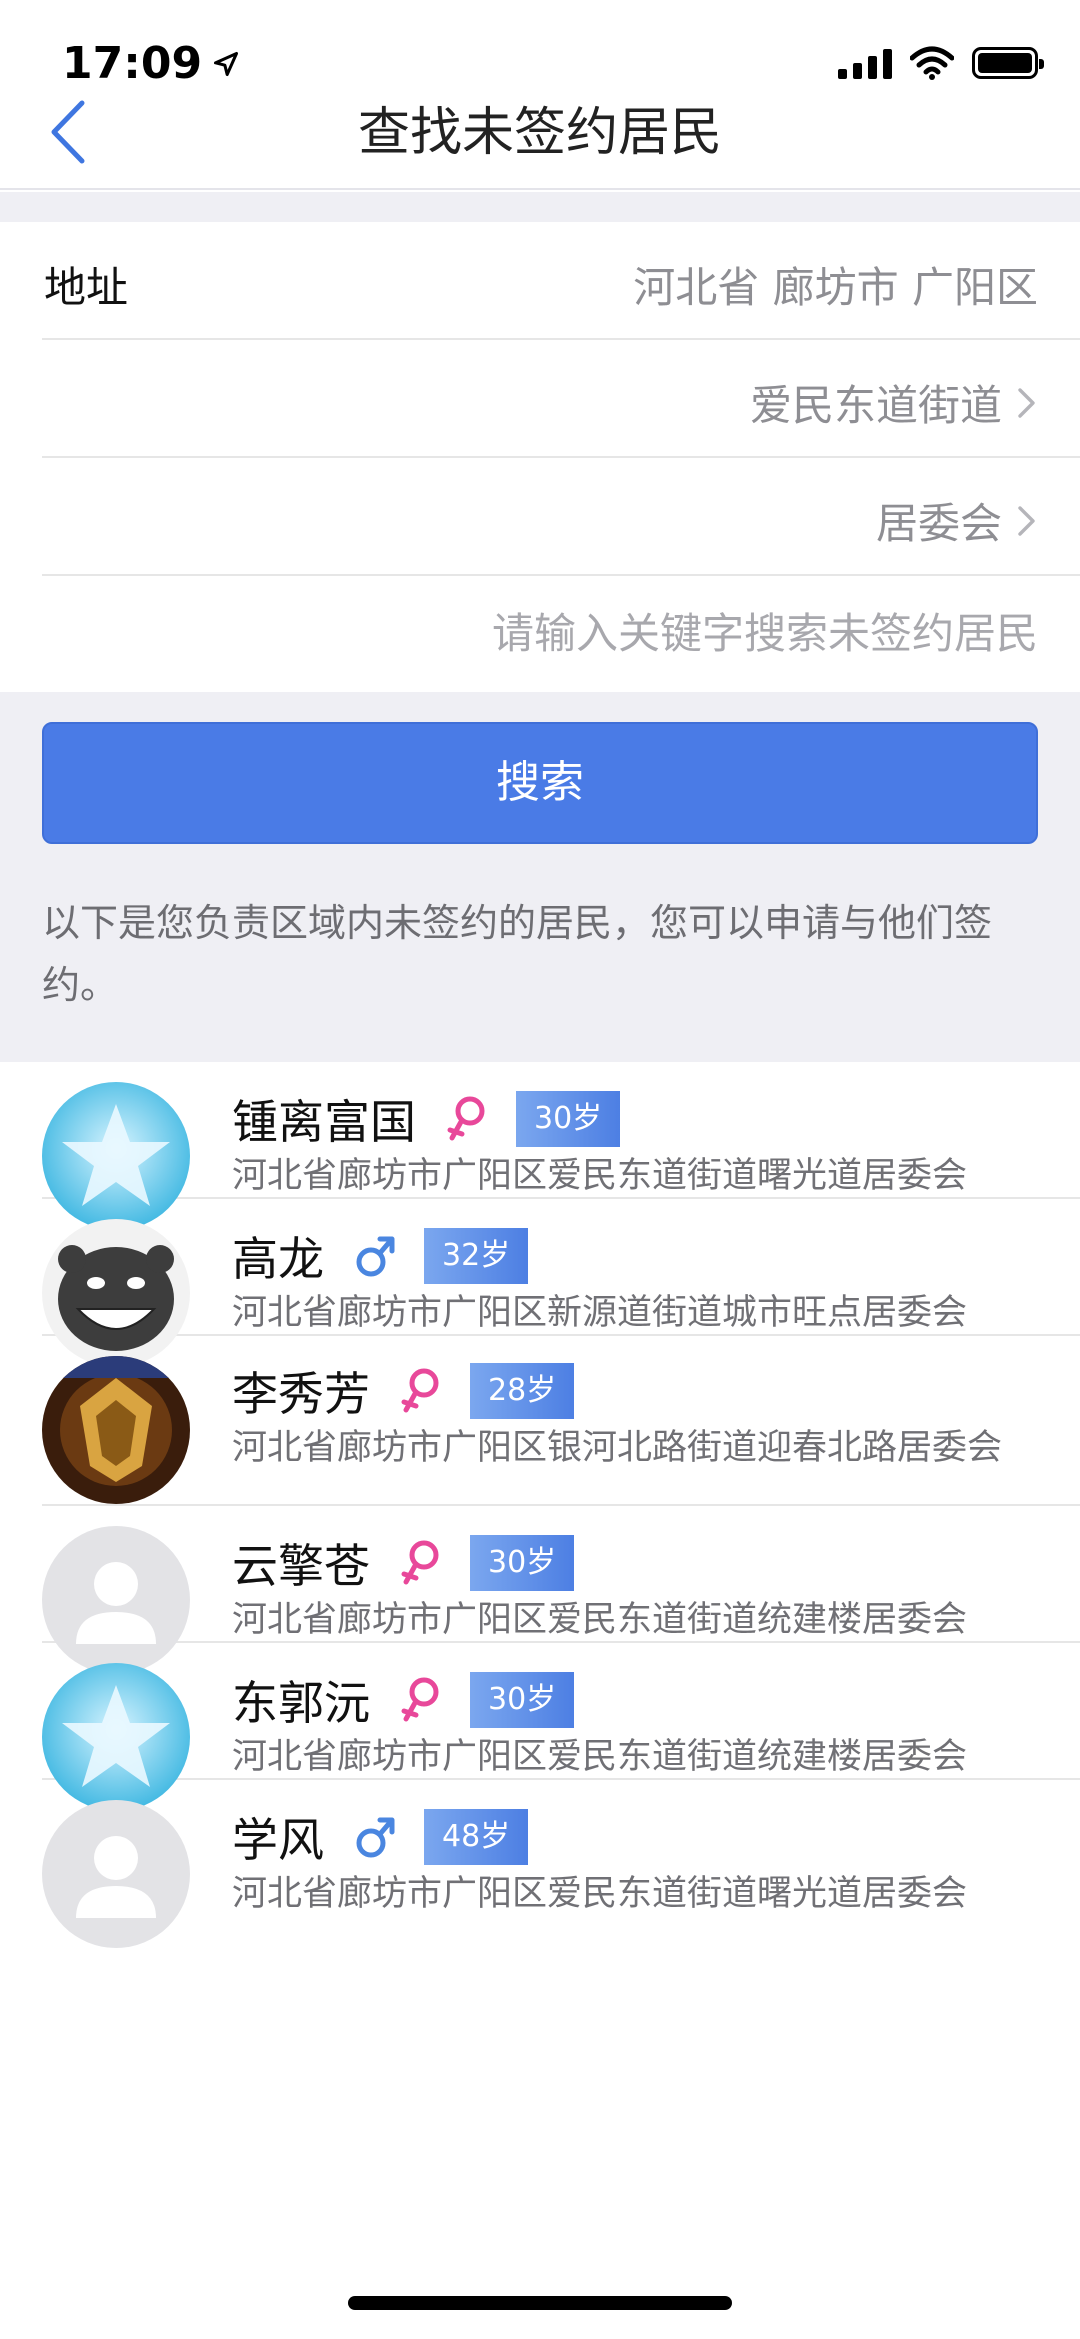  I want to click on resident-row: 锺离富国 30岁河北省廊坊市广阳区爱民东道街道曙光道居委会, so click(561, 1146).